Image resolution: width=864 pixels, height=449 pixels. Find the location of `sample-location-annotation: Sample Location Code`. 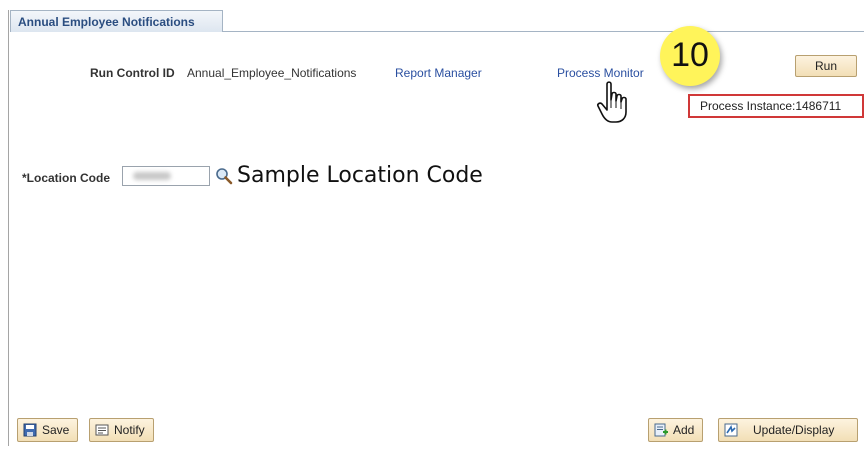

sample-location-annotation: Sample Location Code is located at coordinates (360, 175).